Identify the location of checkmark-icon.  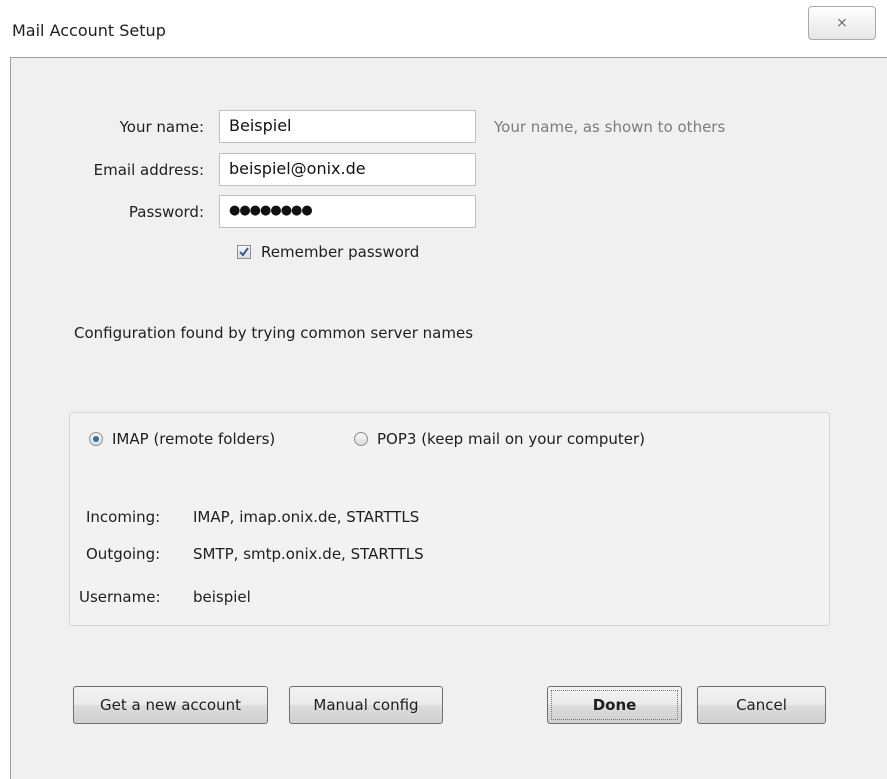
(244, 252).